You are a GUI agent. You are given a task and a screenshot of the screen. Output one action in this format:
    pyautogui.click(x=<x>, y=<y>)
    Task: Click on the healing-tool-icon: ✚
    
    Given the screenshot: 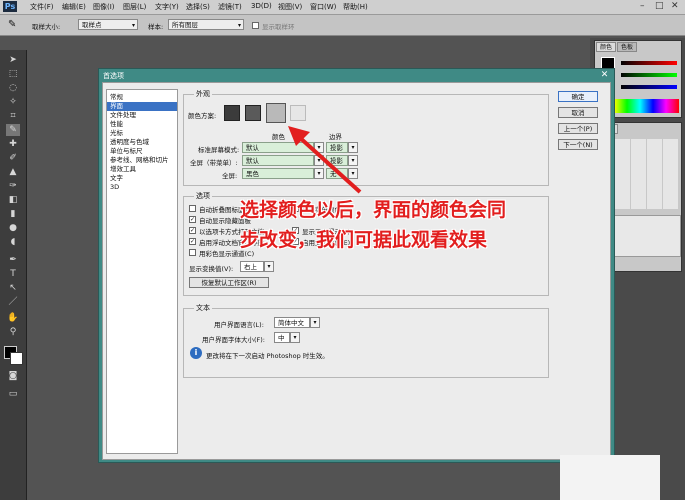 What is the action you would take?
    pyautogui.click(x=13, y=144)
    